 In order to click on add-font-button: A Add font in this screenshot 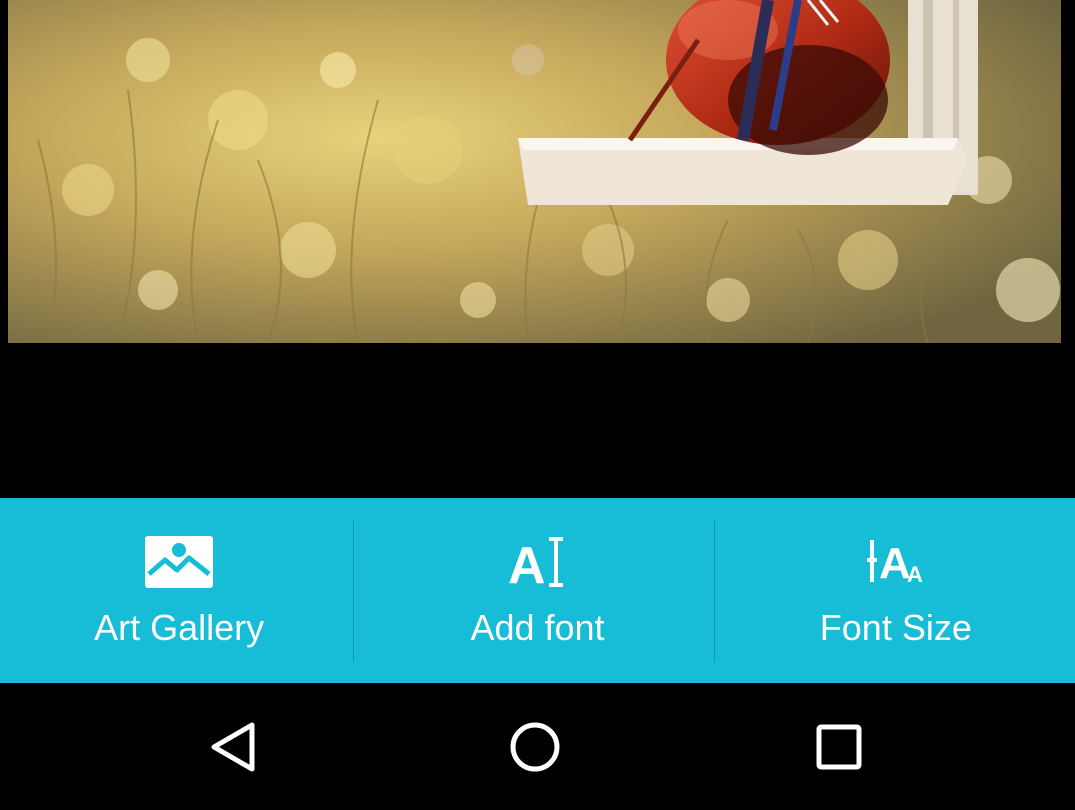, I will do `click(537, 590)`.